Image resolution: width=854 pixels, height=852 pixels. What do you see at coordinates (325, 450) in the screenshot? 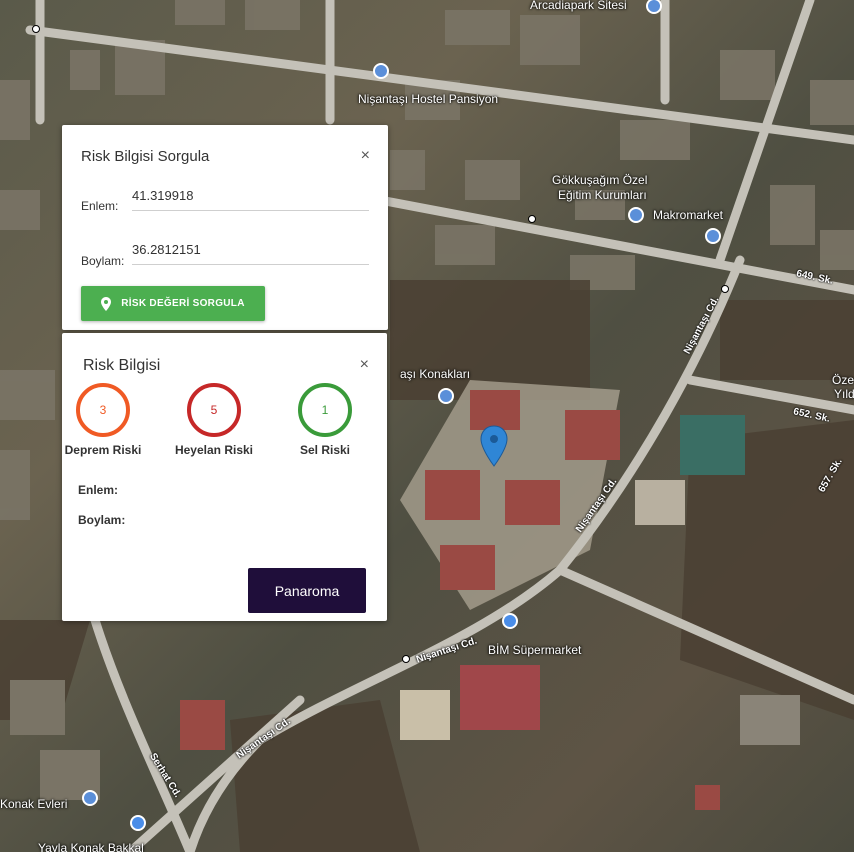
I see `flood-risk-label: Sel Riski` at bounding box center [325, 450].